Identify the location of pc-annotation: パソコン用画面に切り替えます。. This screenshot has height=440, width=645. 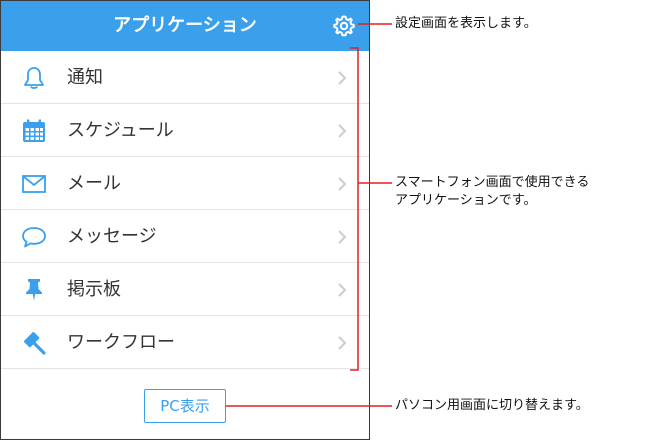
(492, 405).